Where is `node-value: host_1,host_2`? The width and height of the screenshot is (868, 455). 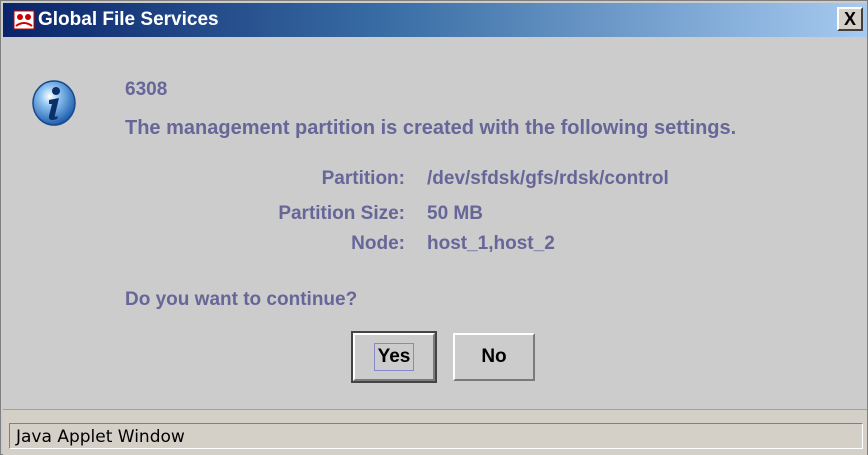
node-value: host_1,host_2 is located at coordinates (491, 243).